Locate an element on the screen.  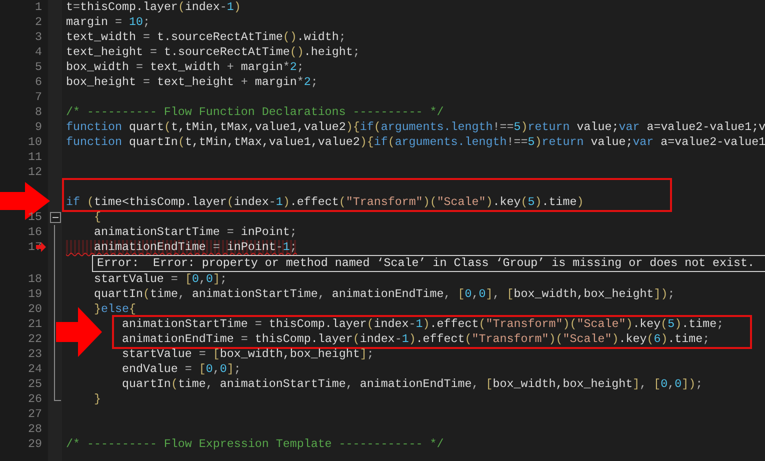
code-line: animationStartTime = inPoint; is located at coordinates (194, 232).